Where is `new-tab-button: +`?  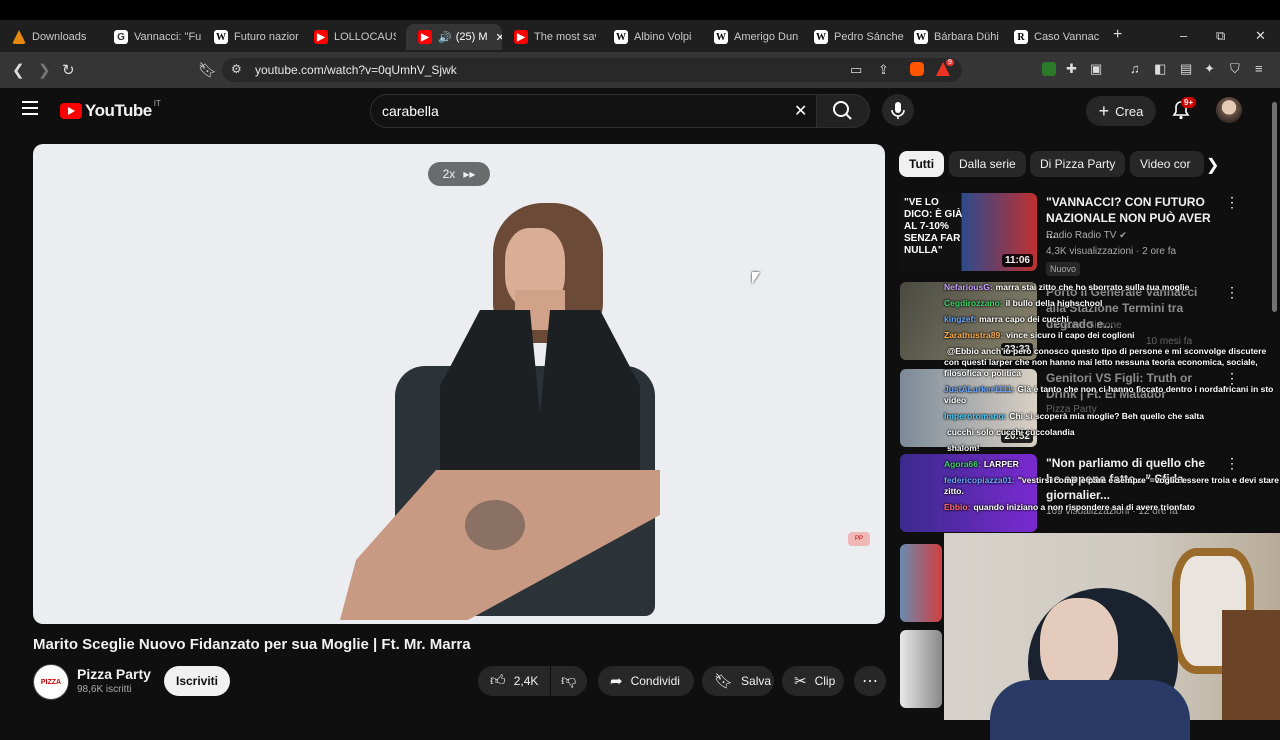 new-tab-button: + is located at coordinates (1117, 35).